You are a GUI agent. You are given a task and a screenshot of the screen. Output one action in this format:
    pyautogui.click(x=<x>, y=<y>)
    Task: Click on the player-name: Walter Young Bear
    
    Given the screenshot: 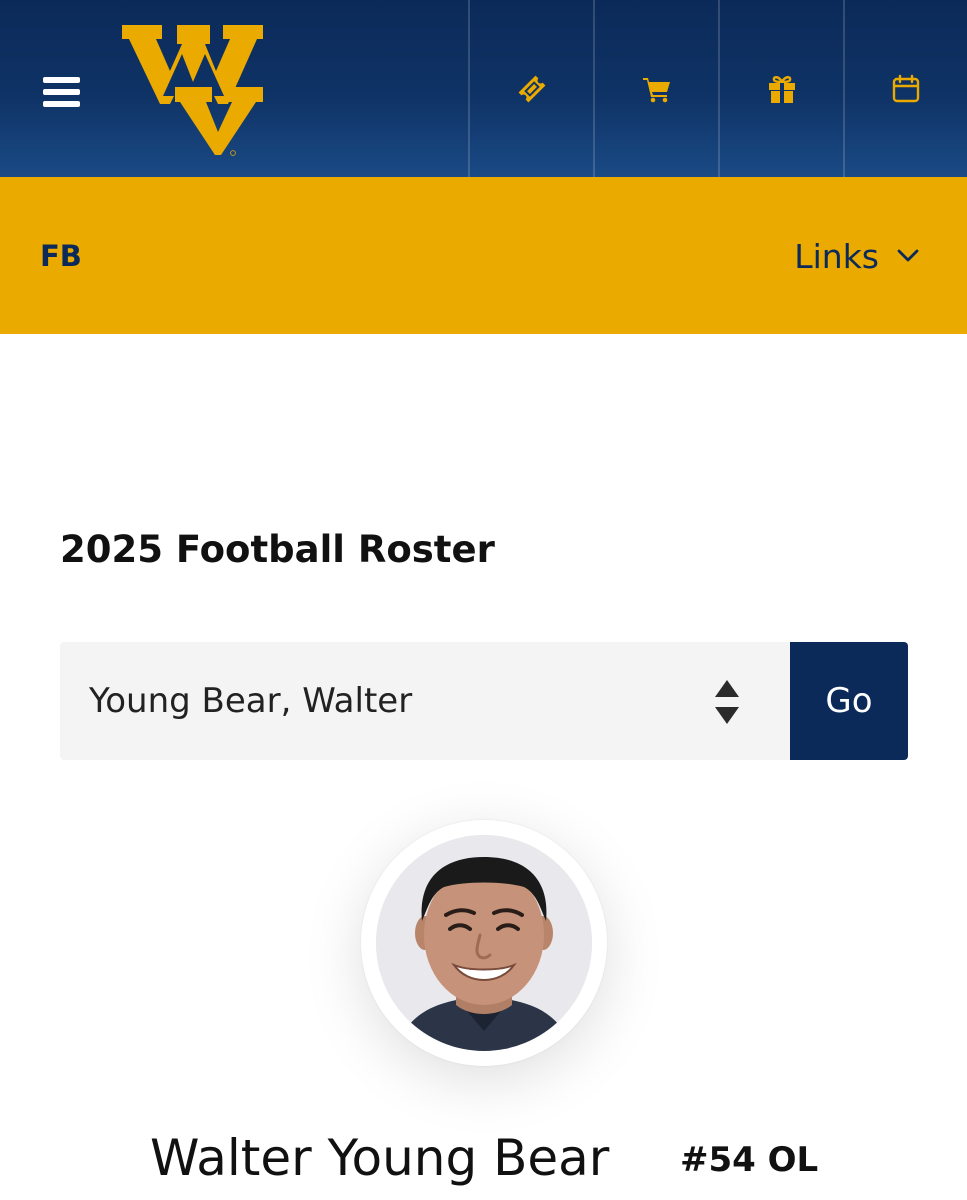 What is the action you would take?
    pyautogui.click(x=380, y=1158)
    